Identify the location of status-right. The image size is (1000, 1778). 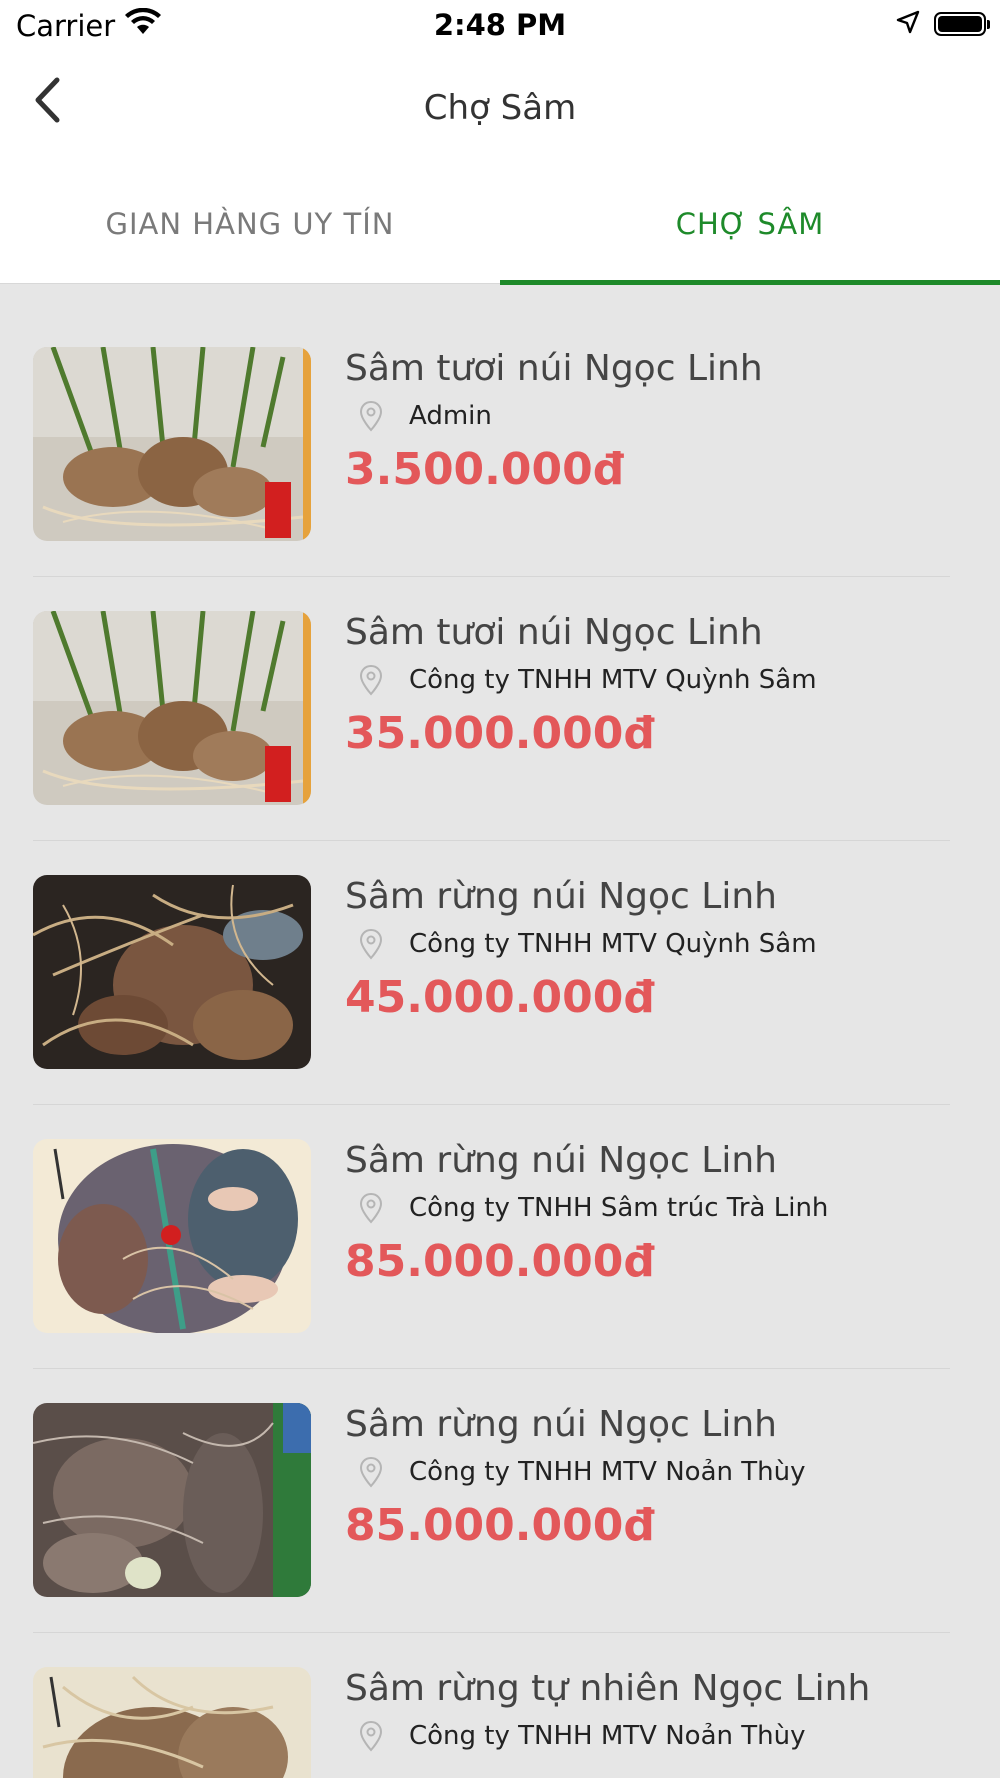
(943, 24).